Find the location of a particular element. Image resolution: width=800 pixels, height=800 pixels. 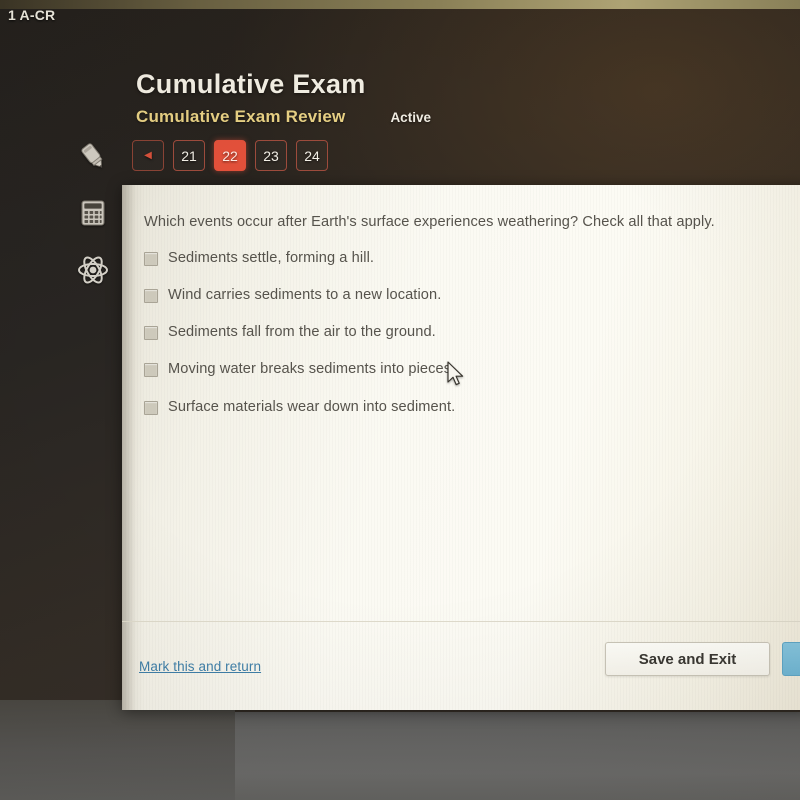

tool-rail is located at coordinates (93, 221).